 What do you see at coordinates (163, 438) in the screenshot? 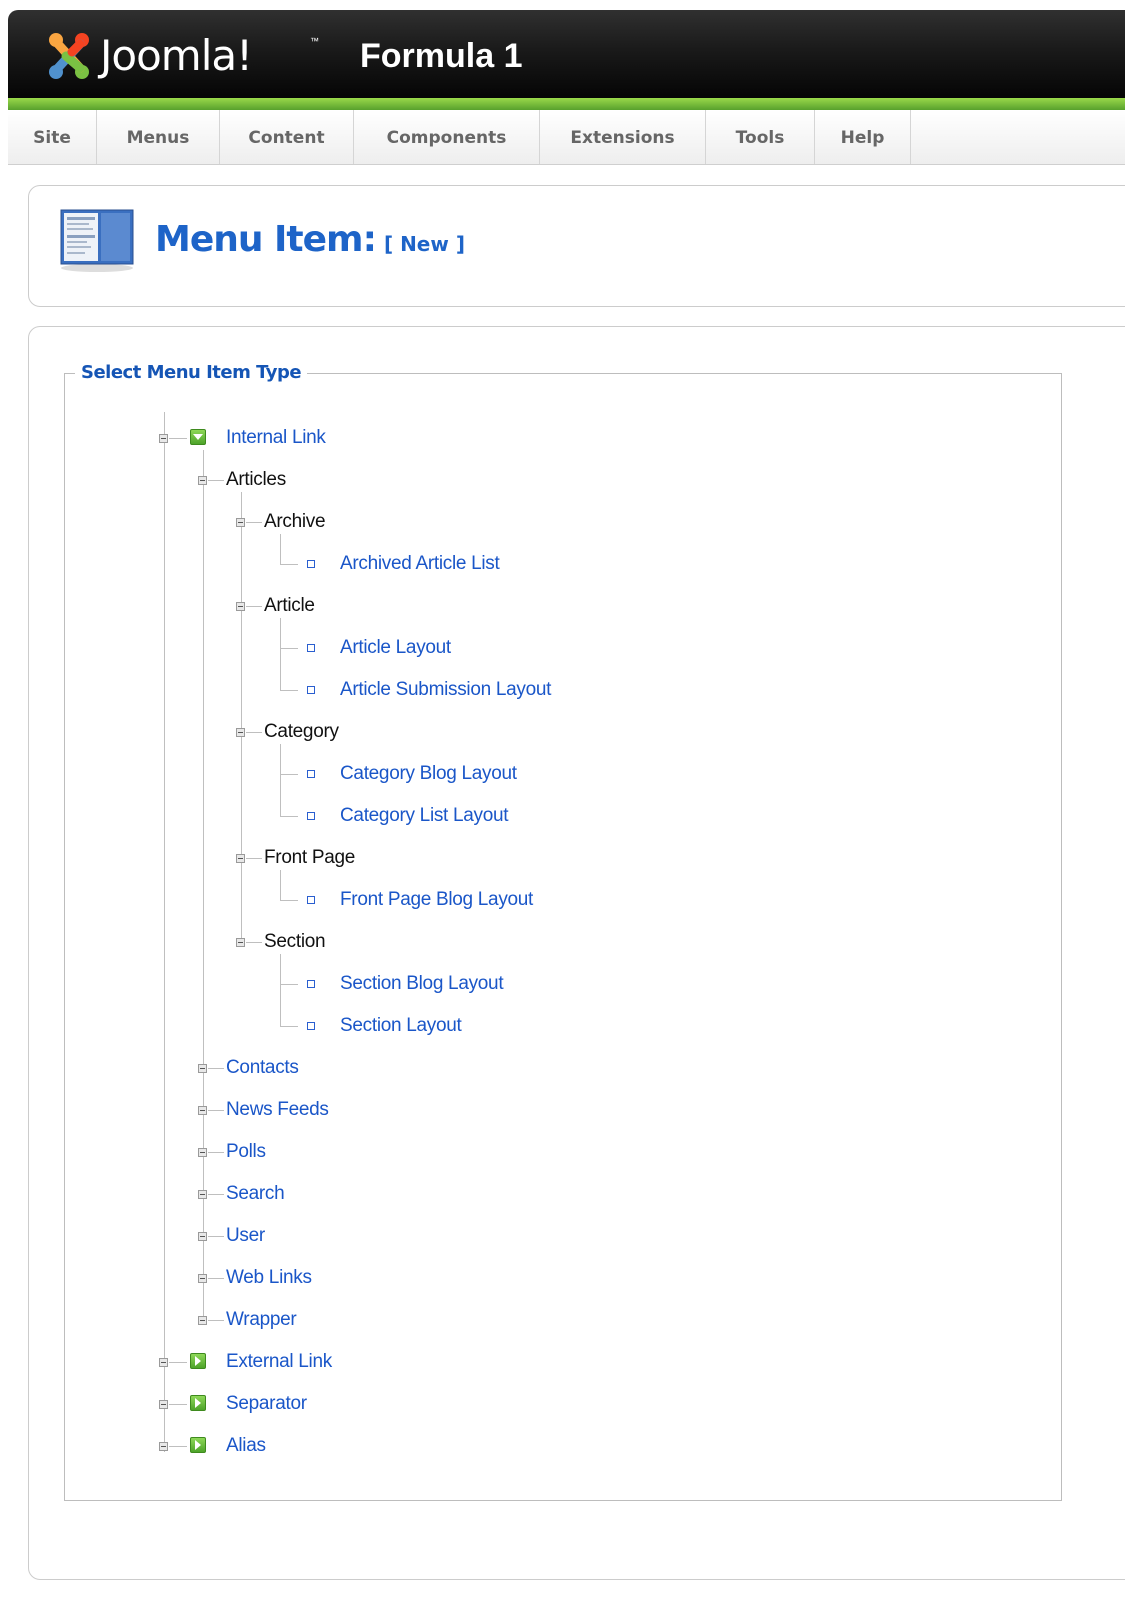
I see `collapse-toggle-internal-link` at bounding box center [163, 438].